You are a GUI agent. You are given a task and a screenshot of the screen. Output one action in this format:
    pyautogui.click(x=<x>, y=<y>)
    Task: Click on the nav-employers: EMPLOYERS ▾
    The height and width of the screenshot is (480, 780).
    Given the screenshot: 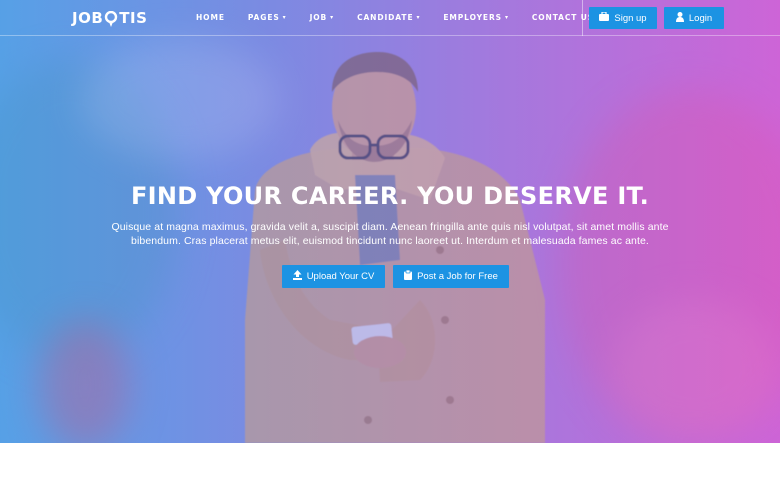 What is the action you would take?
    pyautogui.click(x=475, y=17)
    